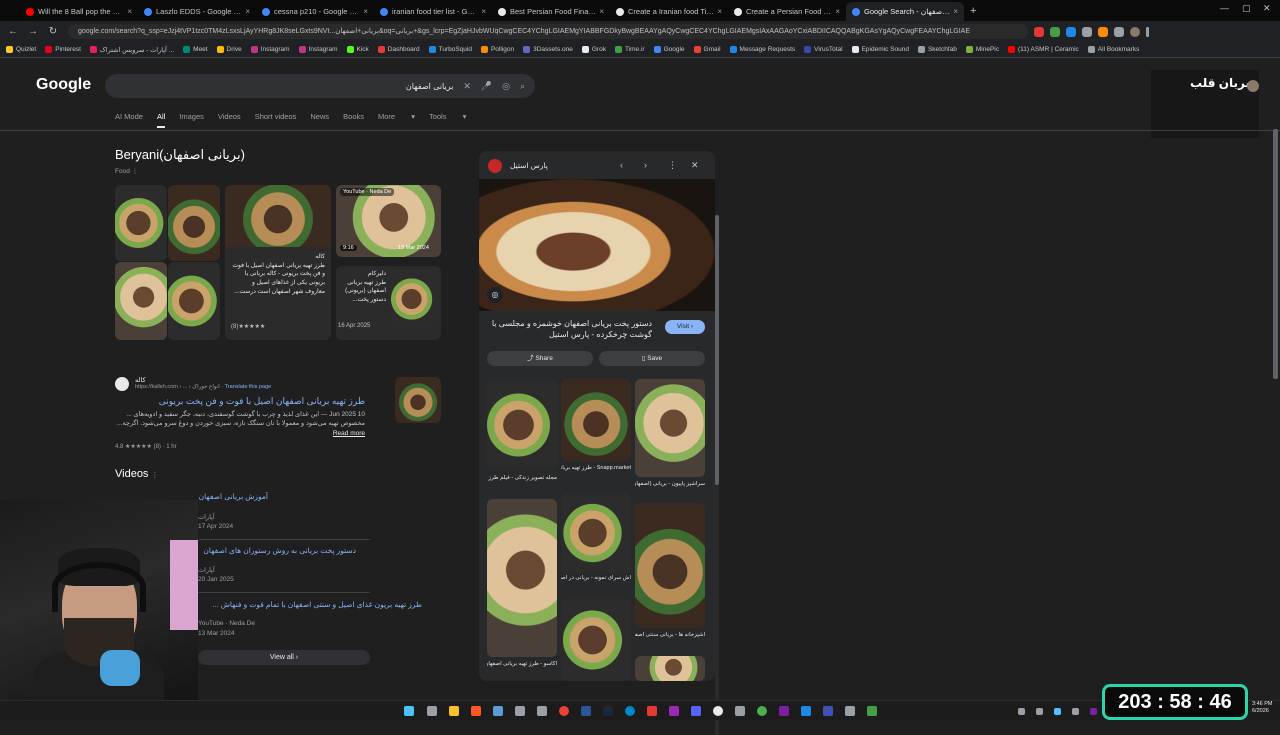 The image size is (1280, 735). I want to click on read-more-link: Read more, so click(349, 433).